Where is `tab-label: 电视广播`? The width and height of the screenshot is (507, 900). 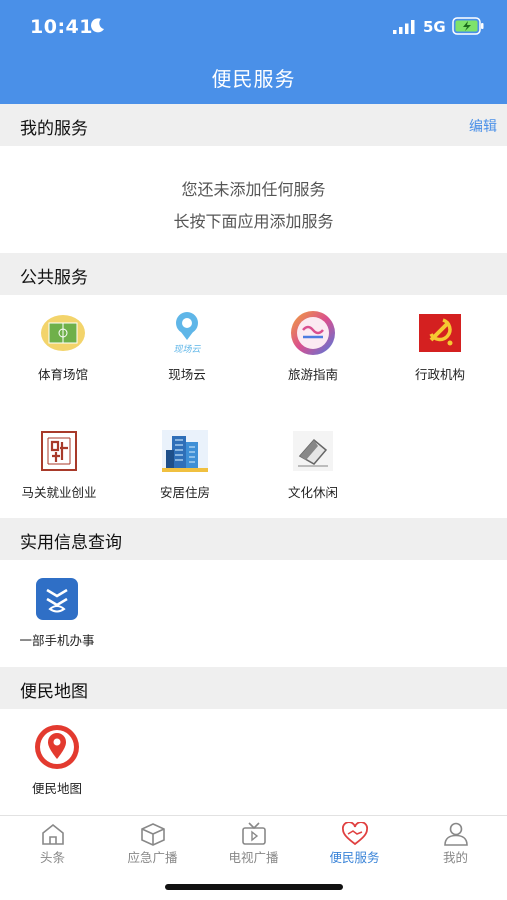 tab-label: 电视广播 is located at coordinates (253, 857).